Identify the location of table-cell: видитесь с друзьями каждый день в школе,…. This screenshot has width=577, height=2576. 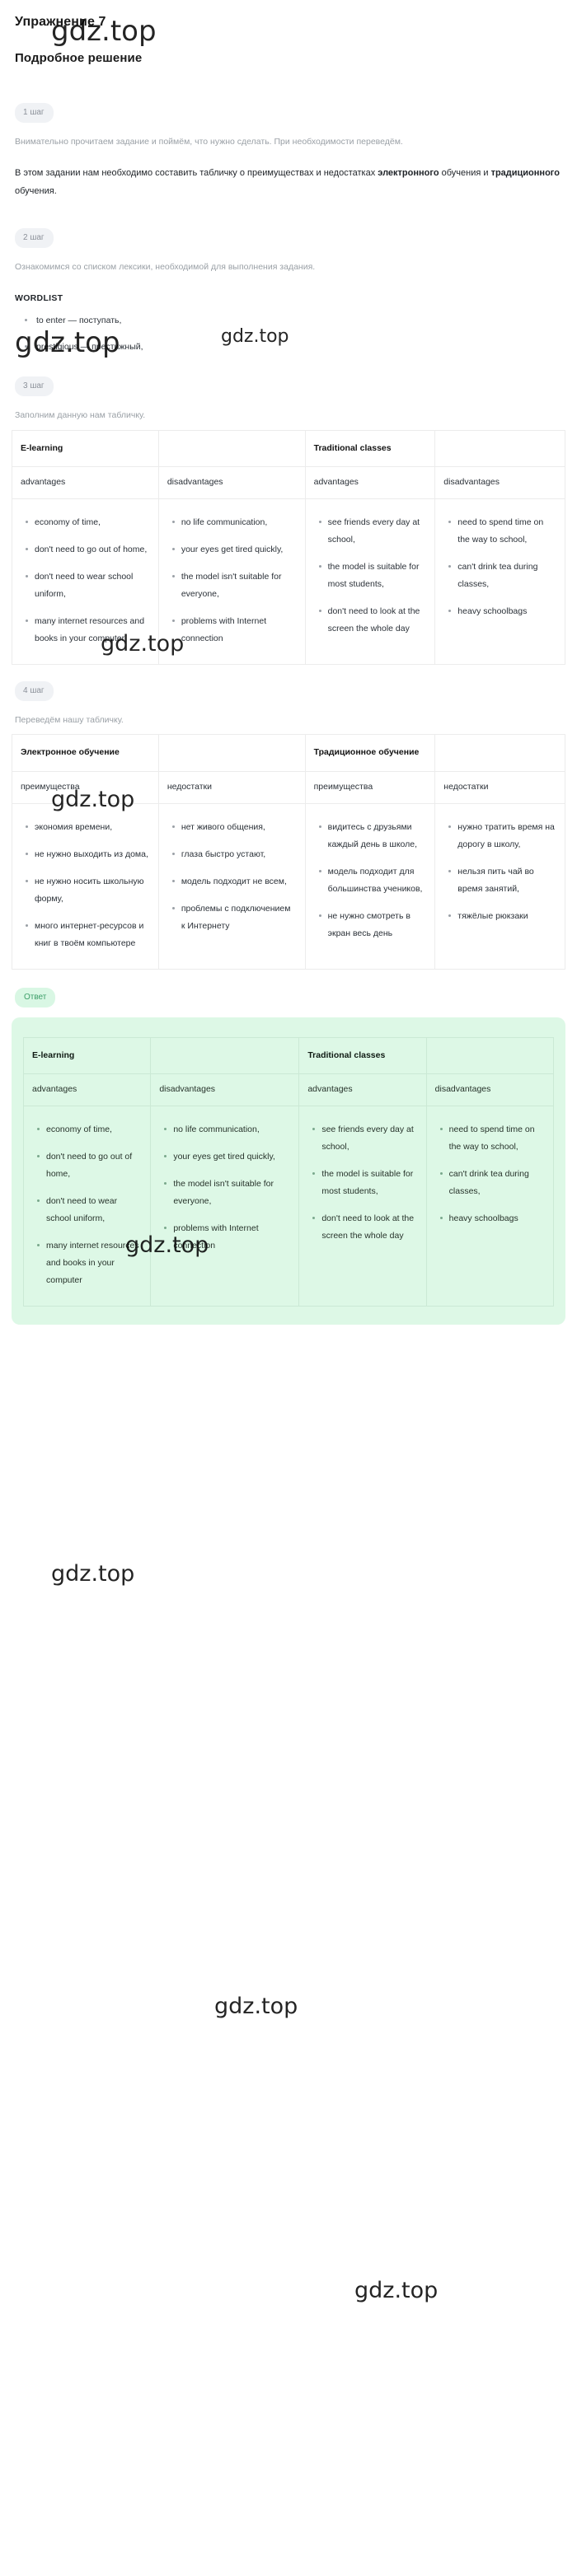
(370, 886).